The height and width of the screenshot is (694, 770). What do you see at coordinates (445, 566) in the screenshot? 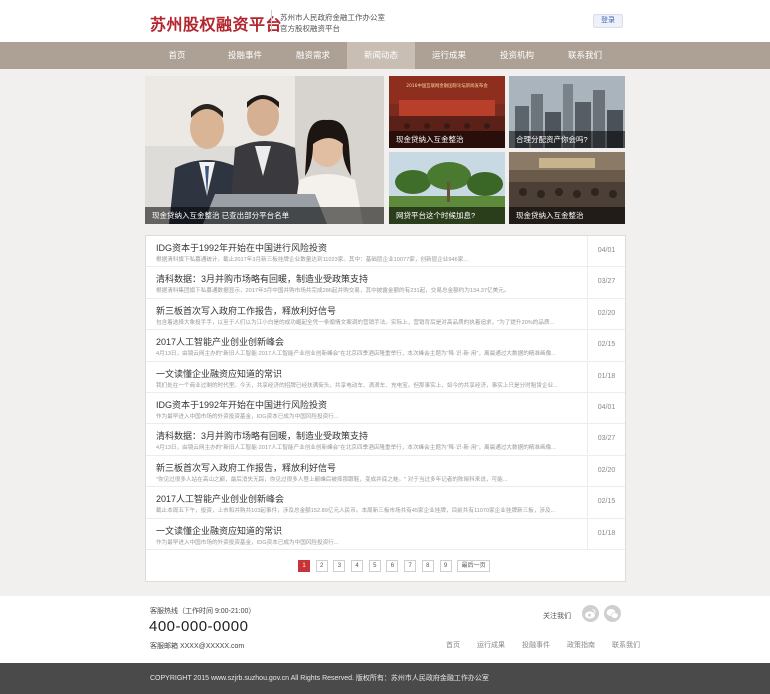
I see `page-button-9: 9` at bounding box center [445, 566].